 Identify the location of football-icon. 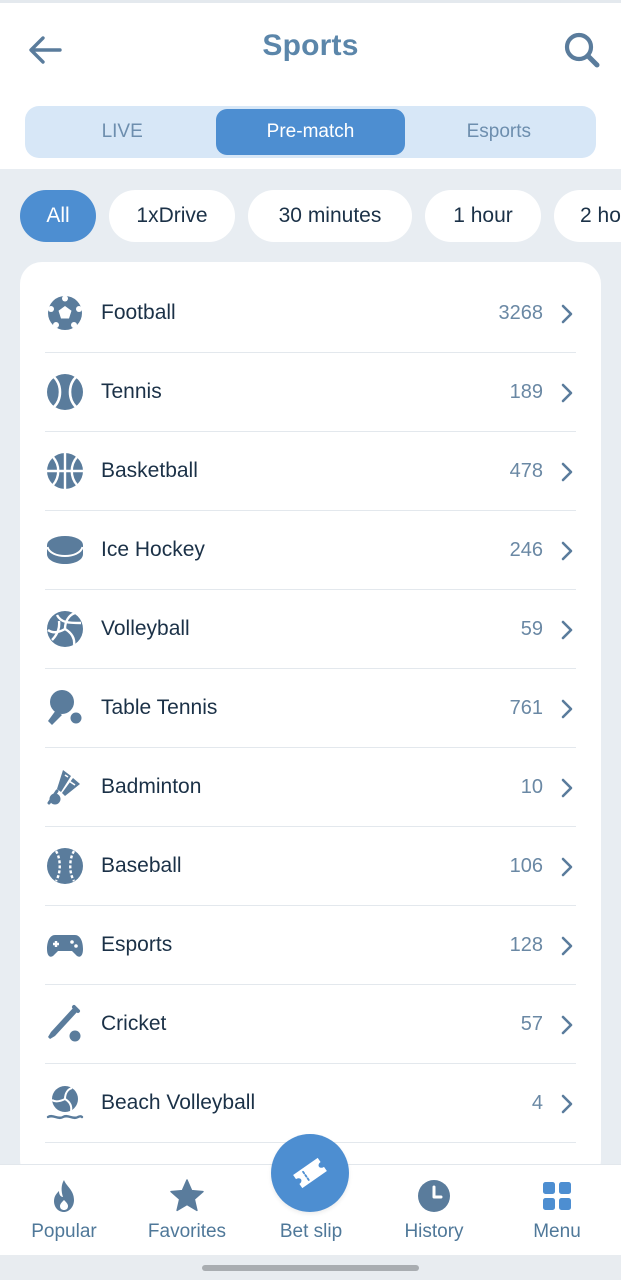
(65, 312).